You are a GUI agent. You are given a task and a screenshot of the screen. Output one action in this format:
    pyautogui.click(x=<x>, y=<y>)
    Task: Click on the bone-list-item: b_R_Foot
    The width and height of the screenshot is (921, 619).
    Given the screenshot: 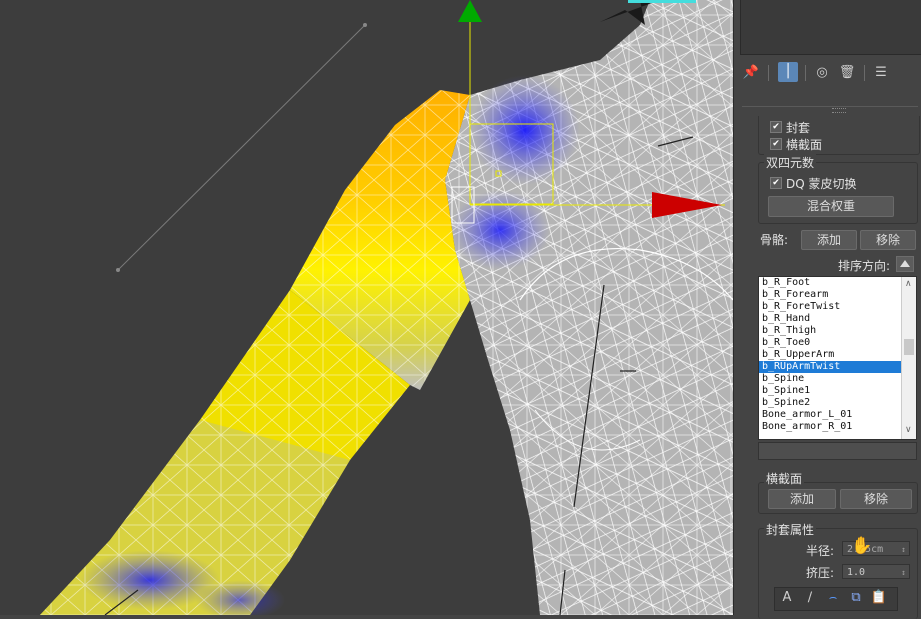 What is the action you would take?
    pyautogui.click(x=837, y=283)
    